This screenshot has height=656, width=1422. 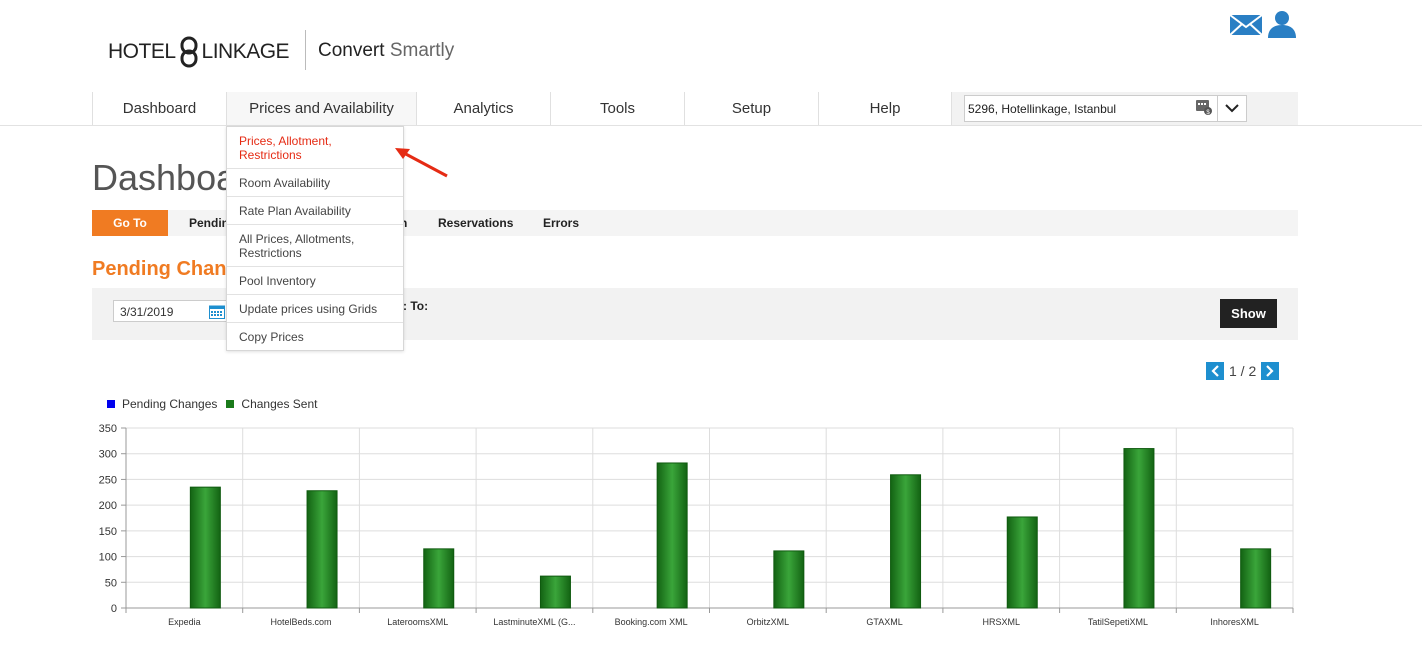 I want to click on logo-divider, so click(x=305, y=50).